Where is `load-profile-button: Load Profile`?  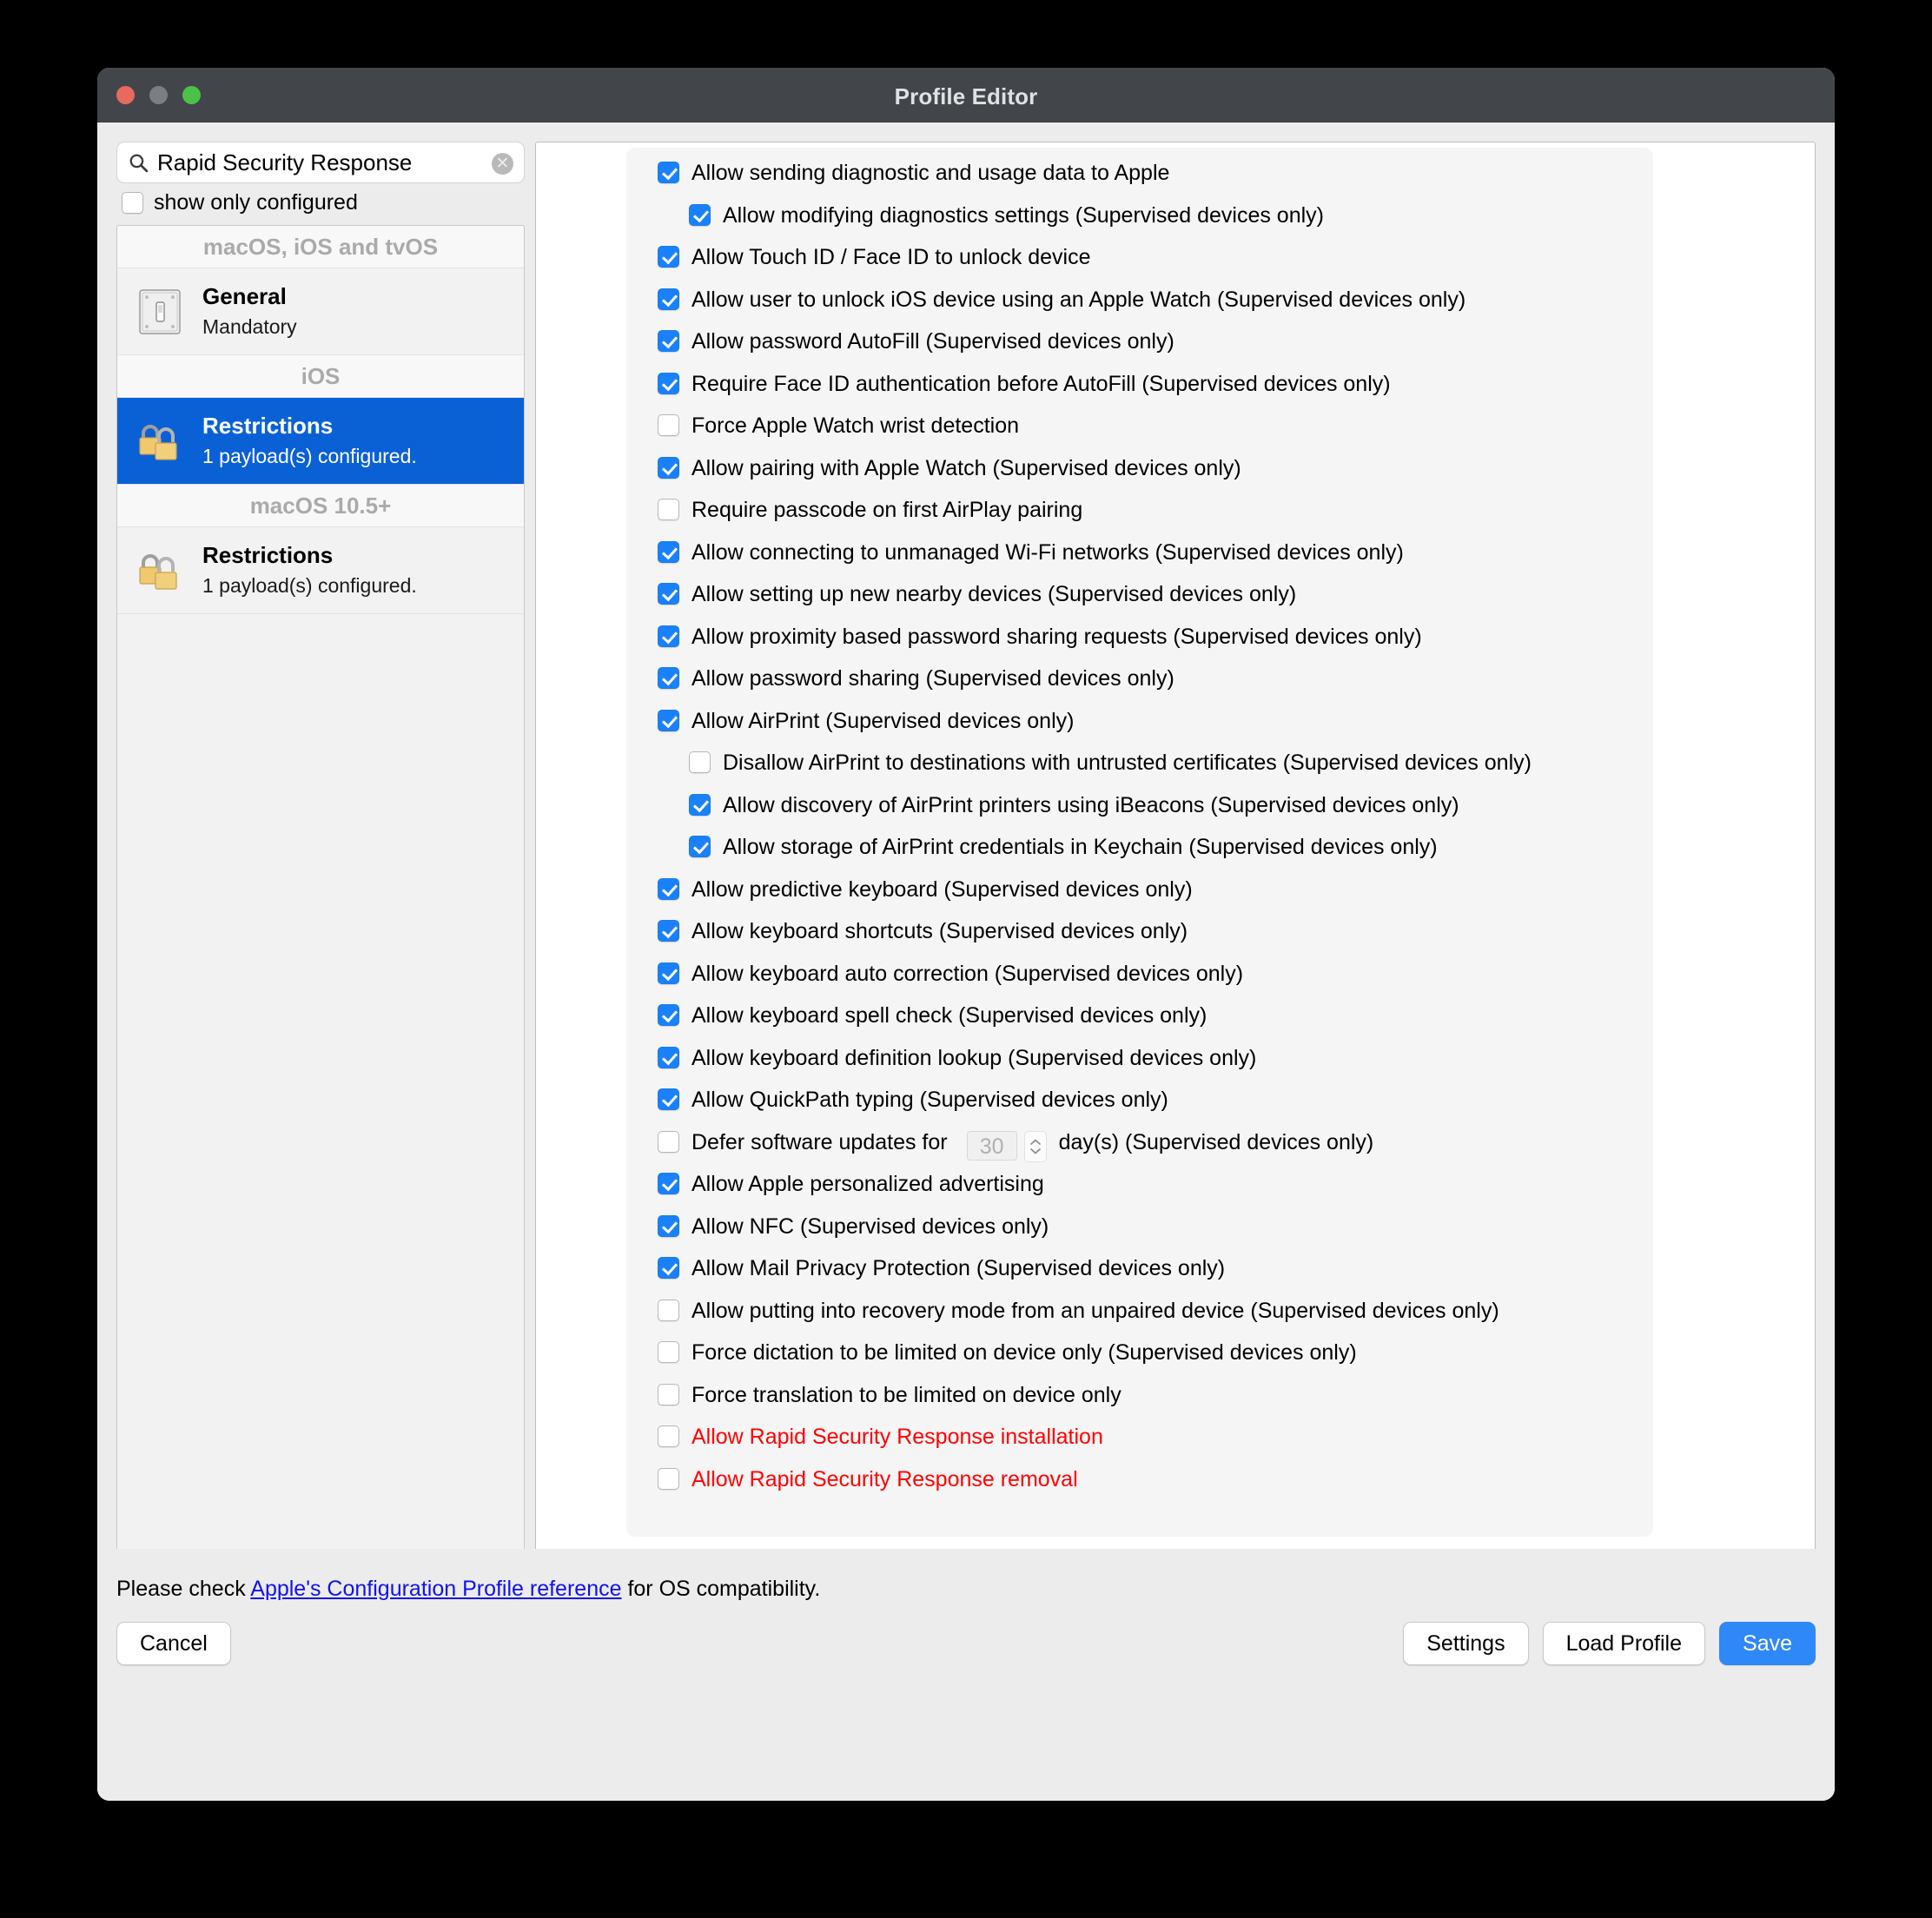
load-profile-button: Load Profile is located at coordinates (1624, 1643).